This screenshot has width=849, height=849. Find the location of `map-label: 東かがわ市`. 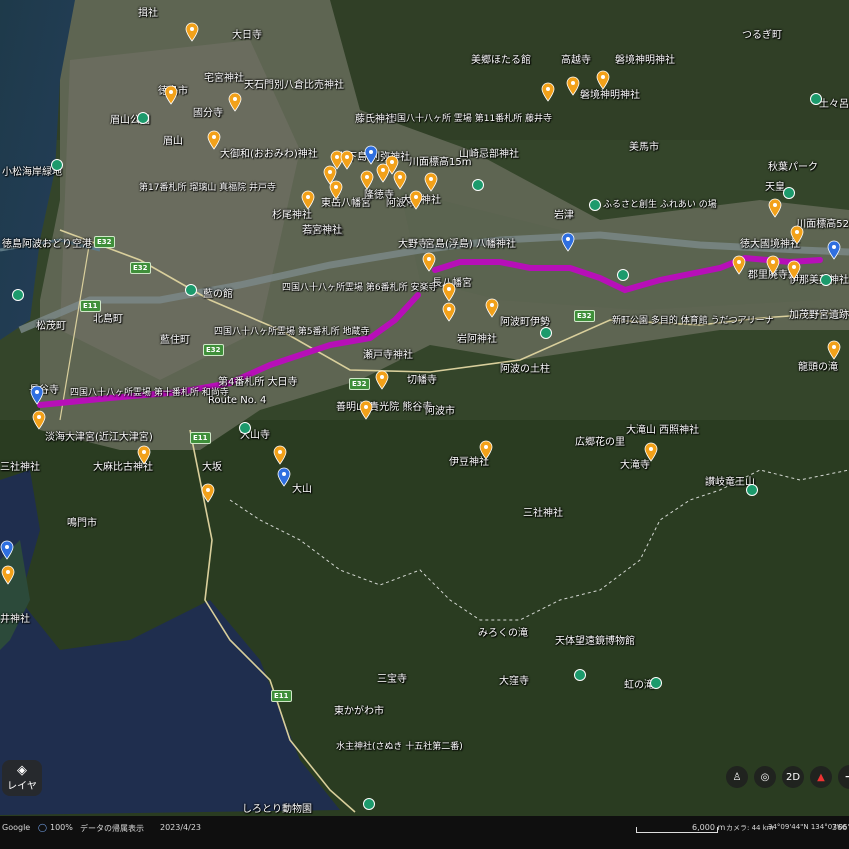

map-label: 東かがわ市 is located at coordinates (359, 711).